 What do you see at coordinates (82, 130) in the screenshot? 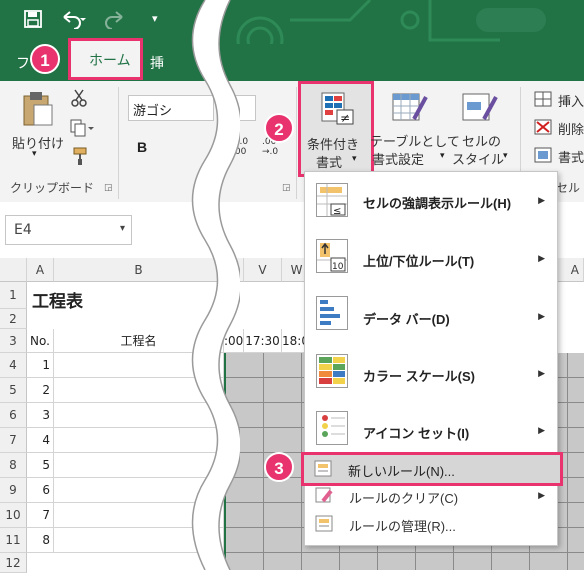
I see `copy-icon` at bounding box center [82, 130].